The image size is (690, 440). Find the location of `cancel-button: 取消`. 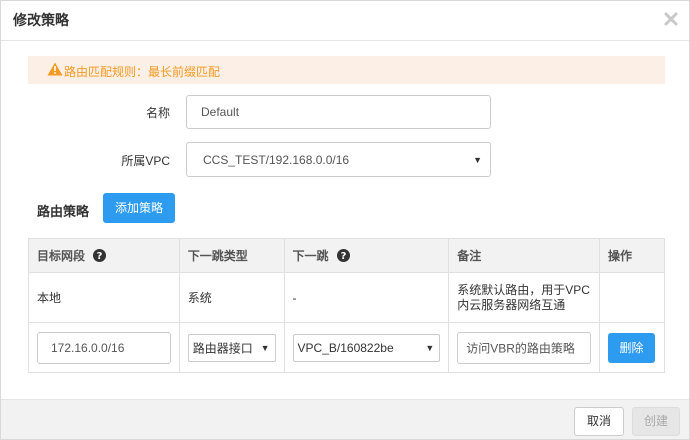

cancel-button: 取消 is located at coordinates (599, 421).